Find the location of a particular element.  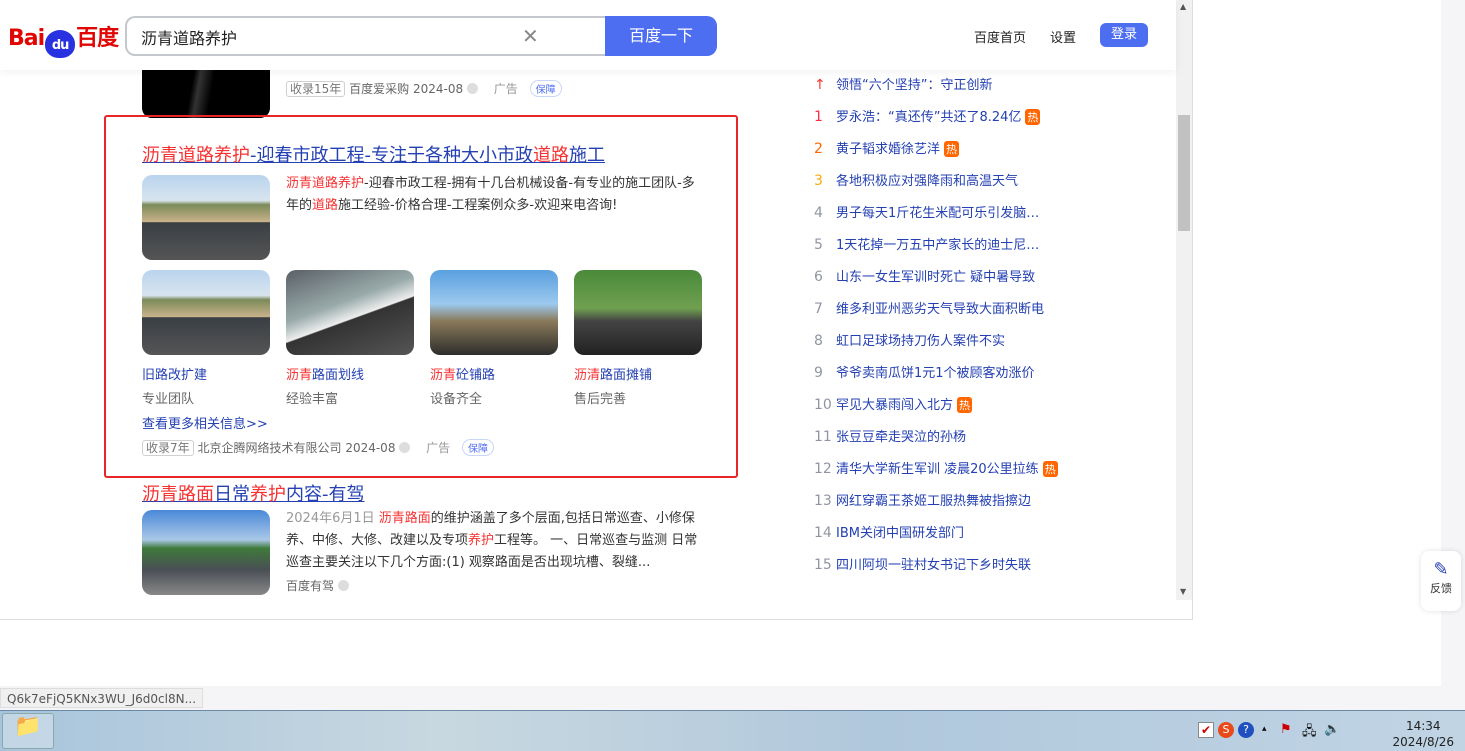

card-title-link: 沥青砼铺路 is located at coordinates (462, 373).